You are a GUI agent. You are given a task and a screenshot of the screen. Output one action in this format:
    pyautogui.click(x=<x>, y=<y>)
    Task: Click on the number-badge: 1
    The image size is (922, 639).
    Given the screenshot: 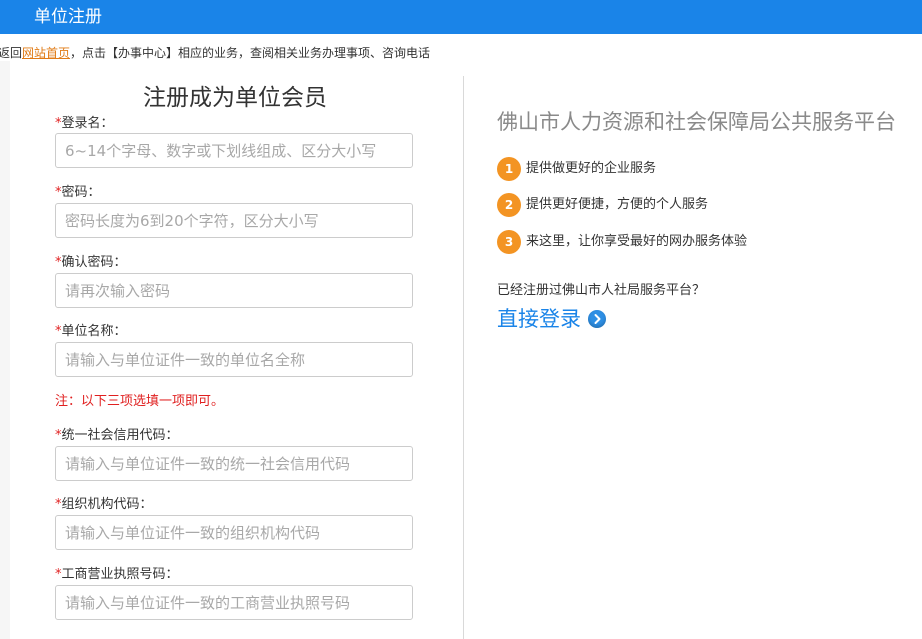 What is the action you would take?
    pyautogui.click(x=509, y=169)
    